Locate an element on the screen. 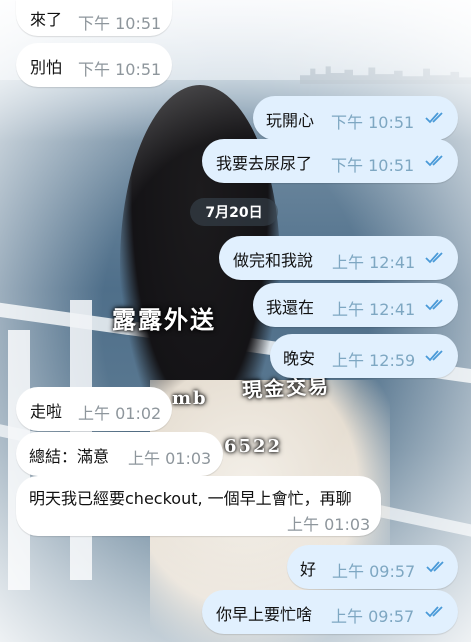  watermark-fragment-mb: mb is located at coordinates (190, 398).